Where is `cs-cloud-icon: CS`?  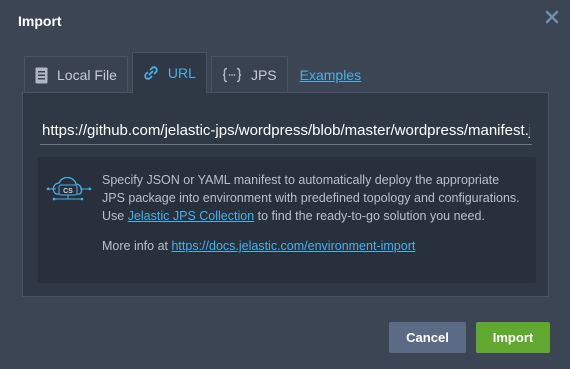 cs-cloud-icon: CS is located at coordinates (69, 192).